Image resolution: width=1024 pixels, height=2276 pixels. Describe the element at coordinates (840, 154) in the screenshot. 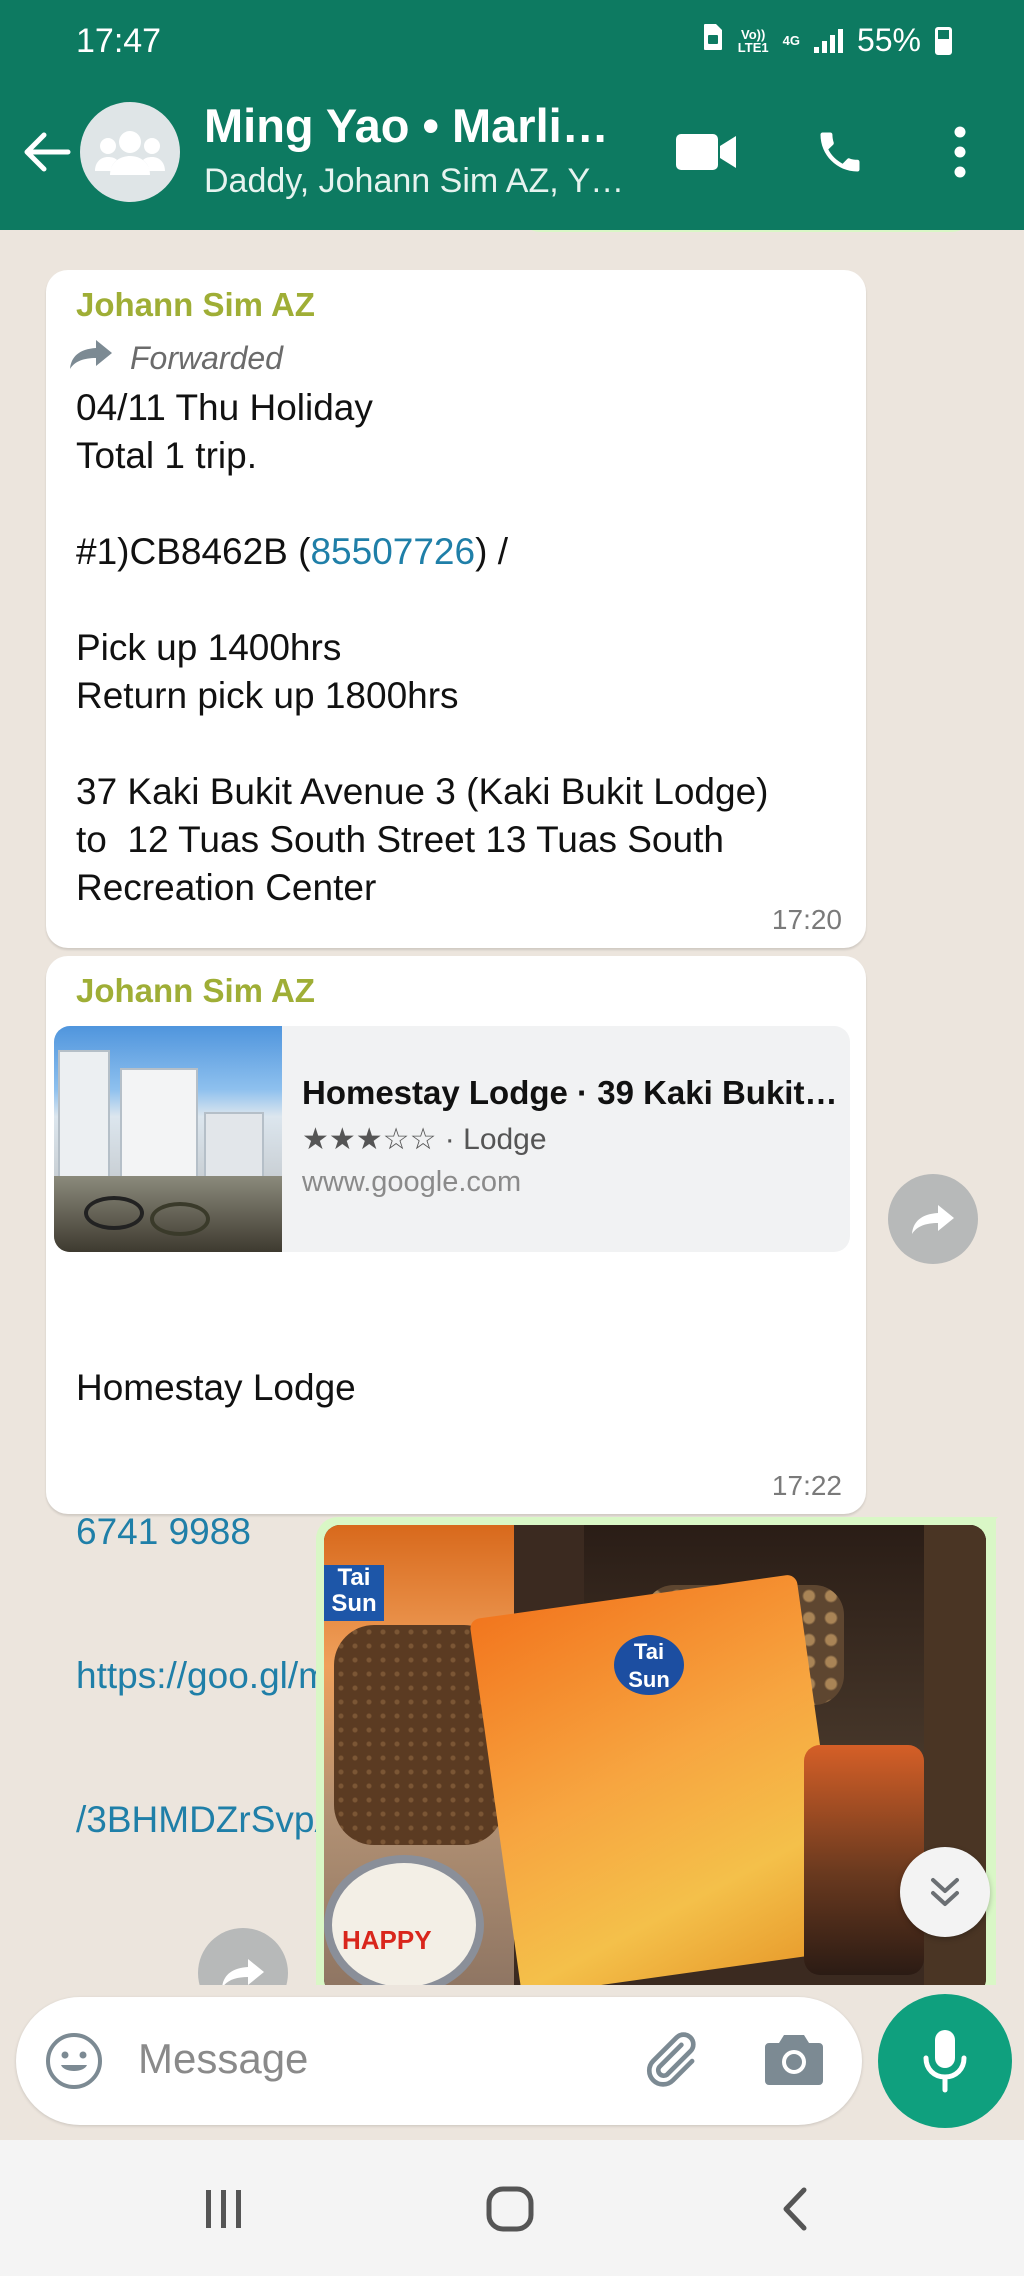

I see `voice-call-icon` at that location.